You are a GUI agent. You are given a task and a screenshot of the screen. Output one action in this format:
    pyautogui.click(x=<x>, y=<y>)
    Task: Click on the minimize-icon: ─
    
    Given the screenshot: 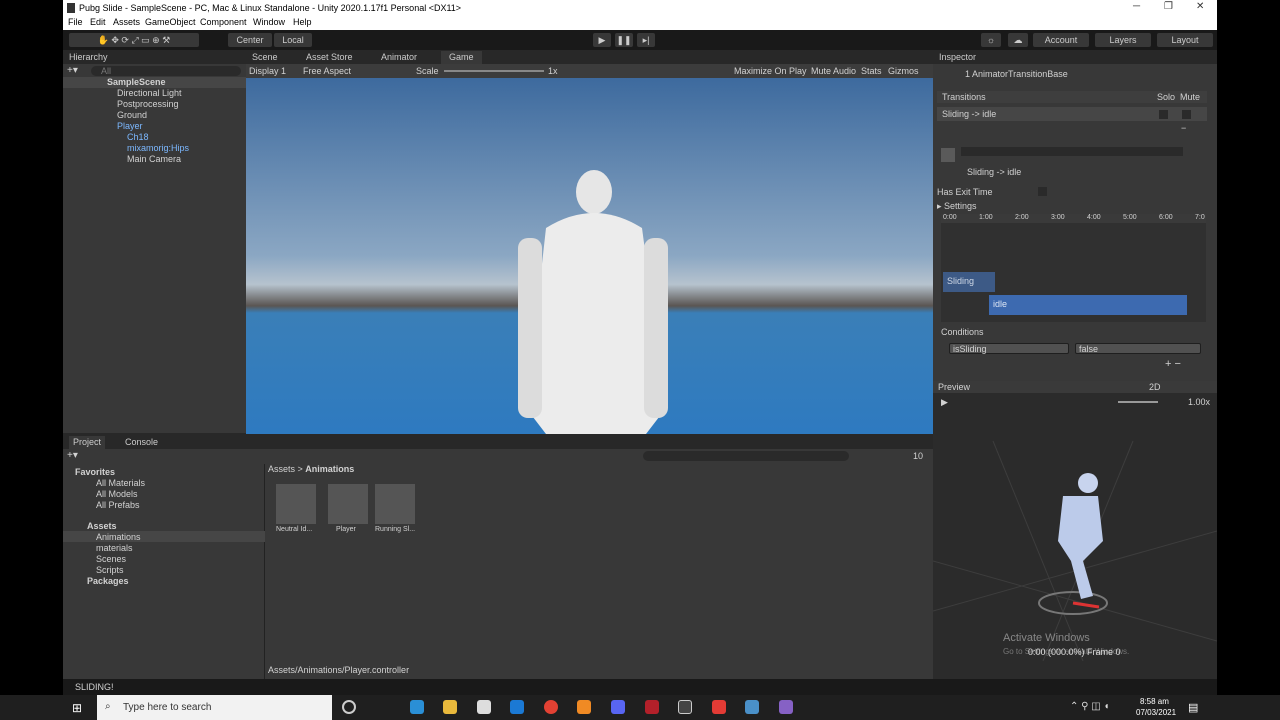 What is the action you would take?
    pyautogui.click(x=1136, y=6)
    